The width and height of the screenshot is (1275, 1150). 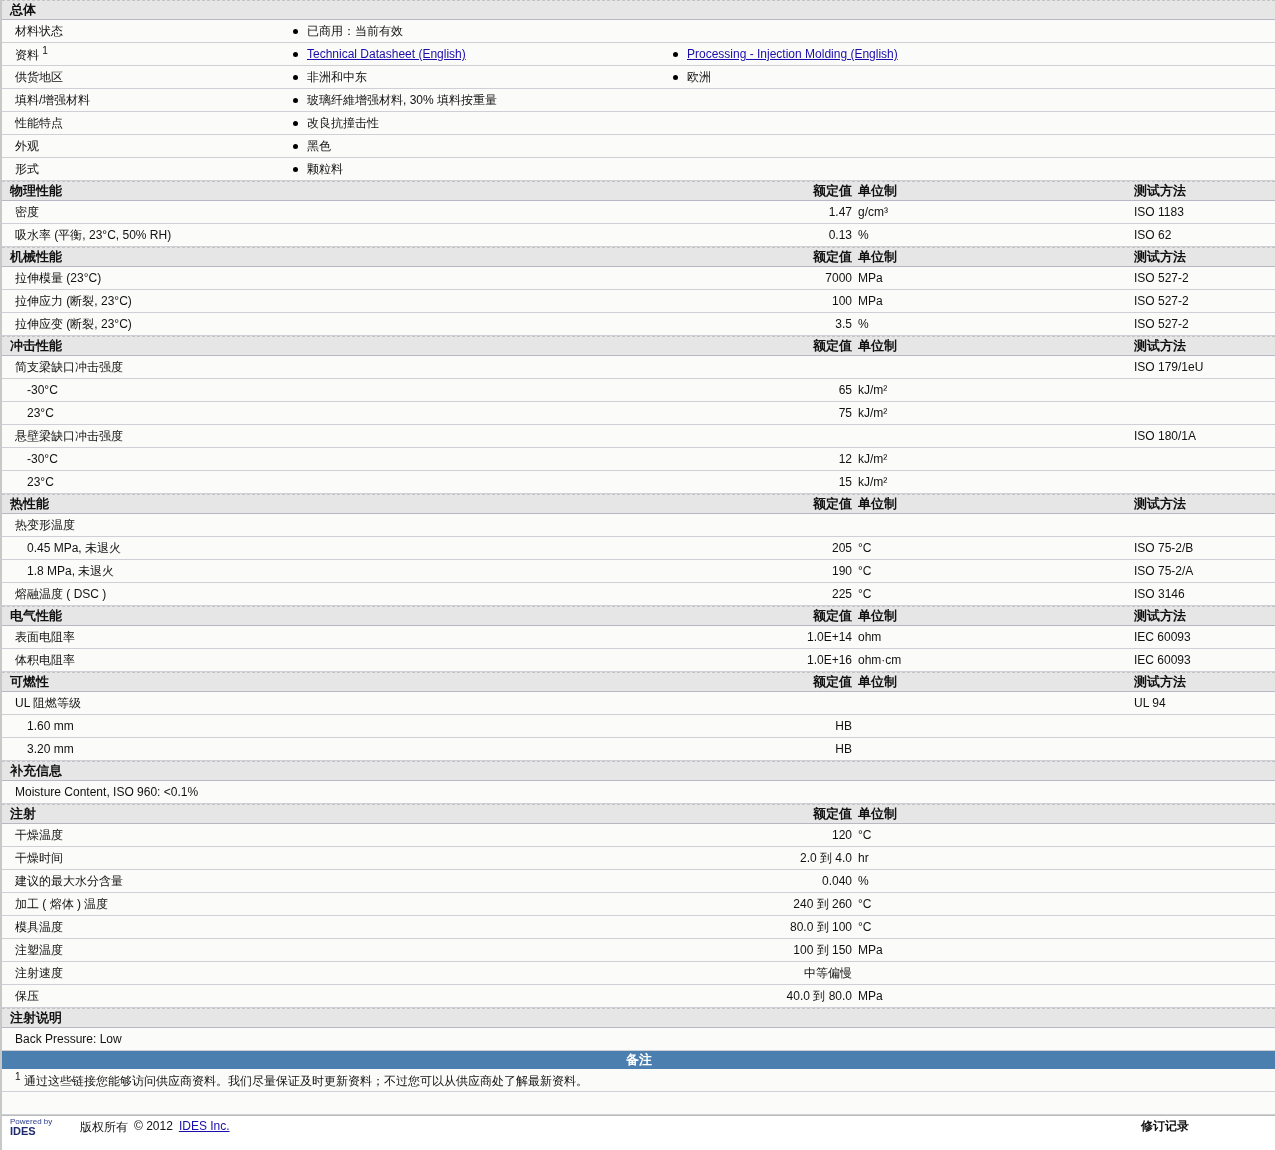 What do you see at coordinates (841, 835) in the screenshot?
I see `property-value: 120` at bounding box center [841, 835].